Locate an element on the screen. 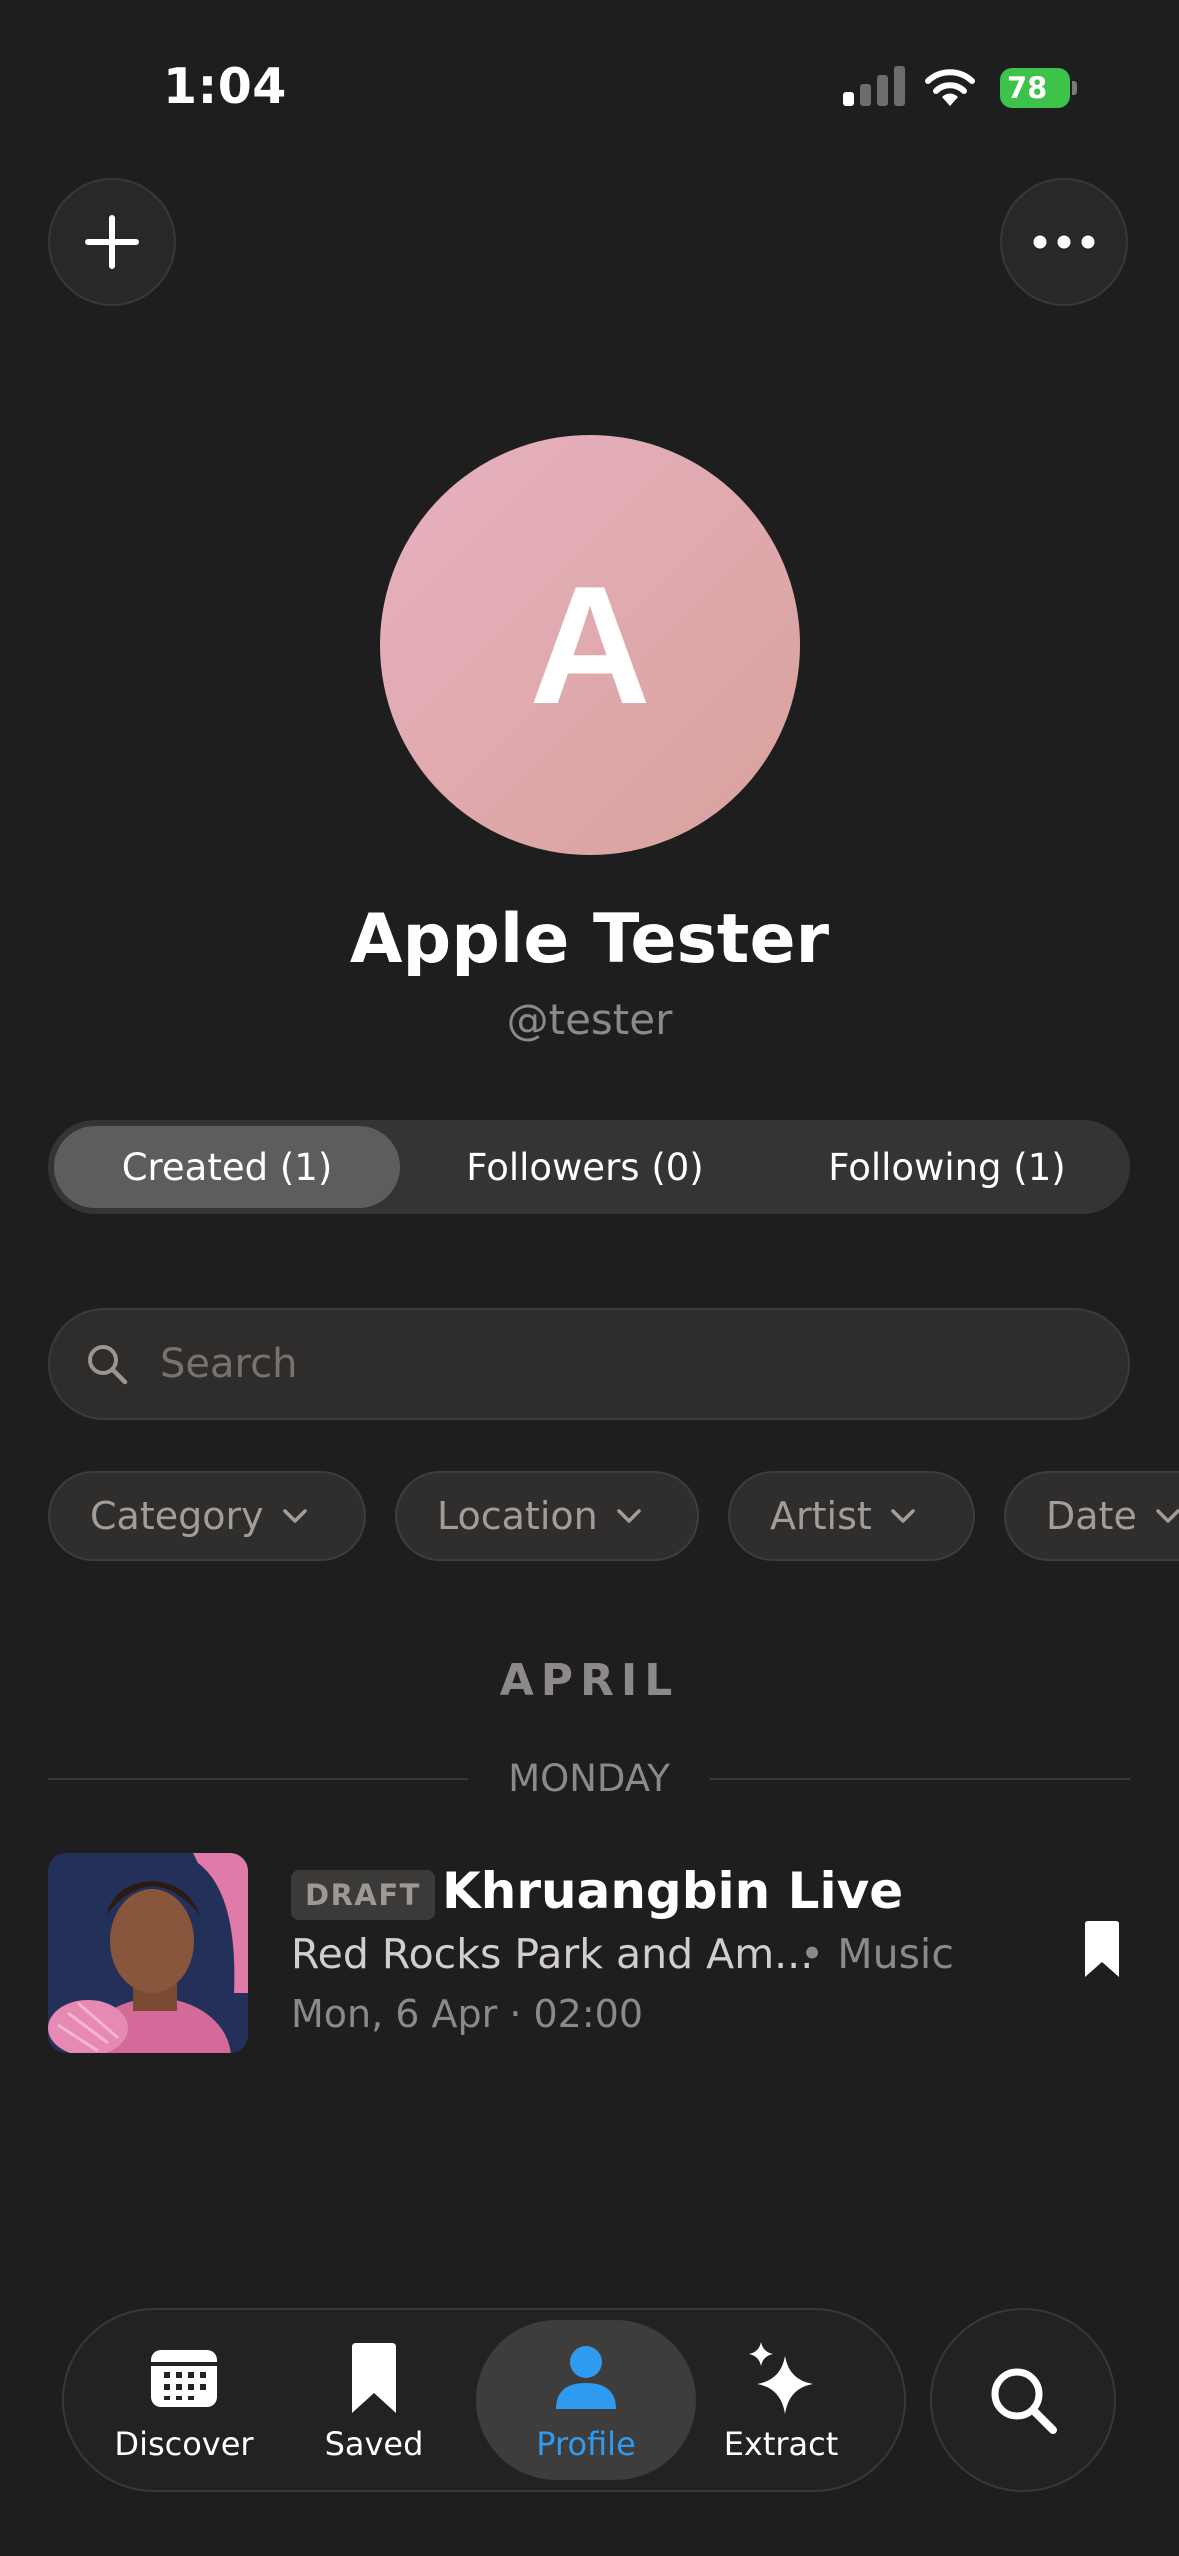 The image size is (1179, 2556). tab-discover-label: Discover is located at coordinates (184, 2444).